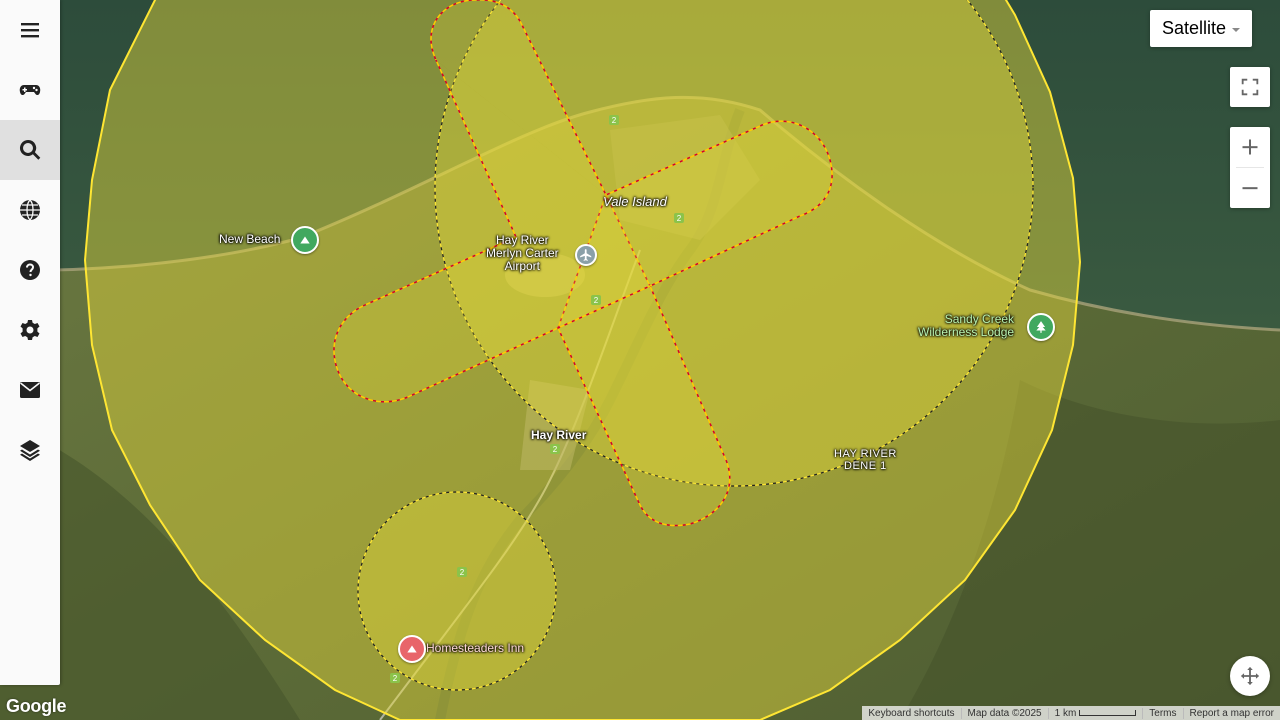  I want to click on zoom-out-button, so click(1250, 188).